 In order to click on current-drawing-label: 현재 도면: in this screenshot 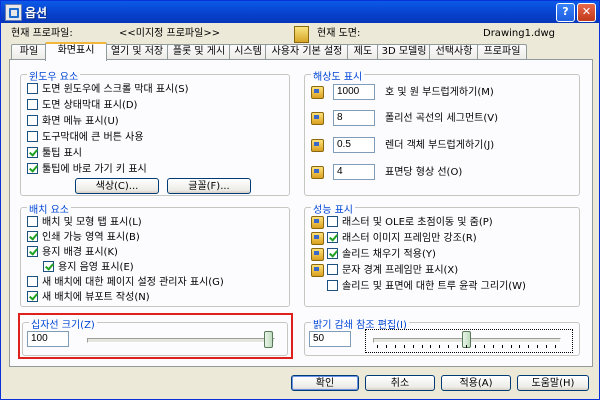, I will do `click(339, 33)`.